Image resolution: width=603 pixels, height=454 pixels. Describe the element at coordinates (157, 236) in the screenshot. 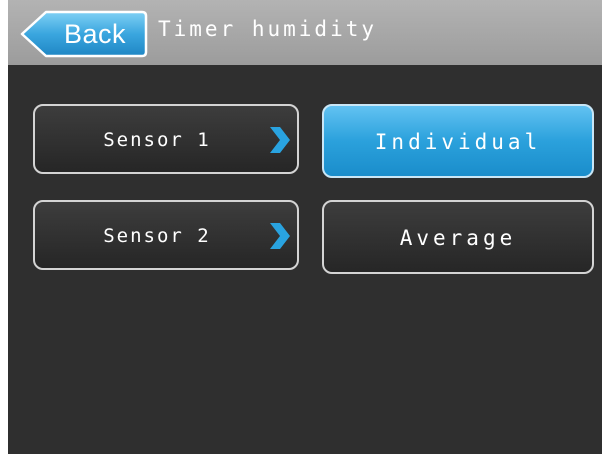

I see `sensor-2-label: Sensor 2` at that location.